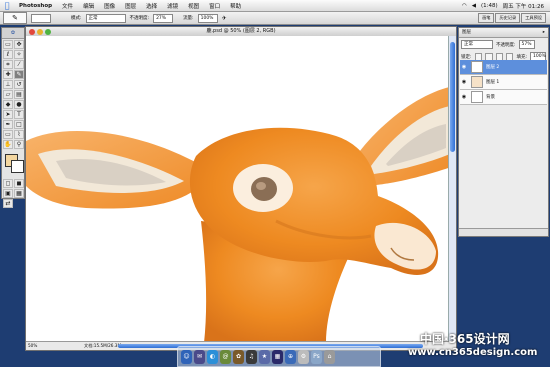  I want to click on menu-window: 窗口, so click(214, 6).